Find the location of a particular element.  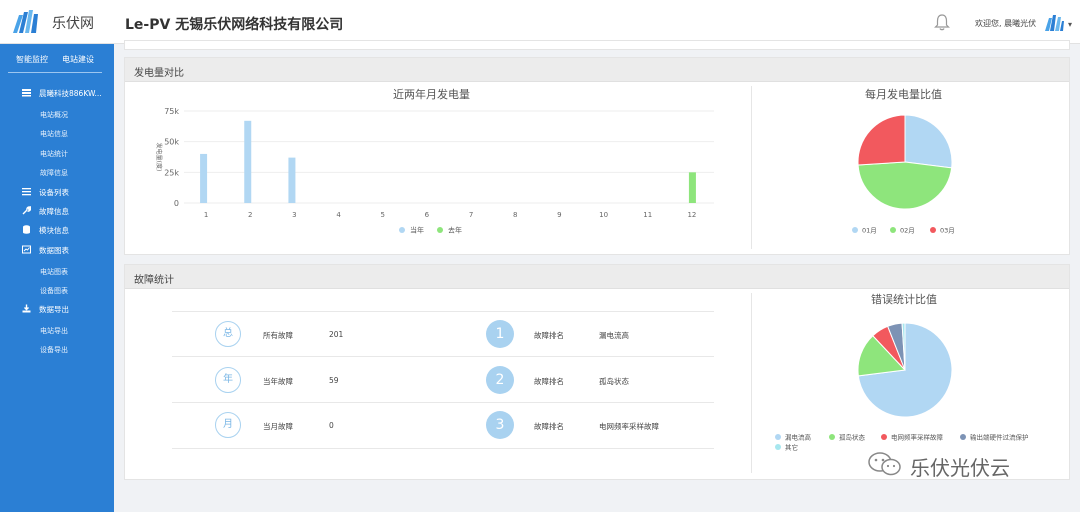

legend-label: 03月 is located at coordinates (947, 231).